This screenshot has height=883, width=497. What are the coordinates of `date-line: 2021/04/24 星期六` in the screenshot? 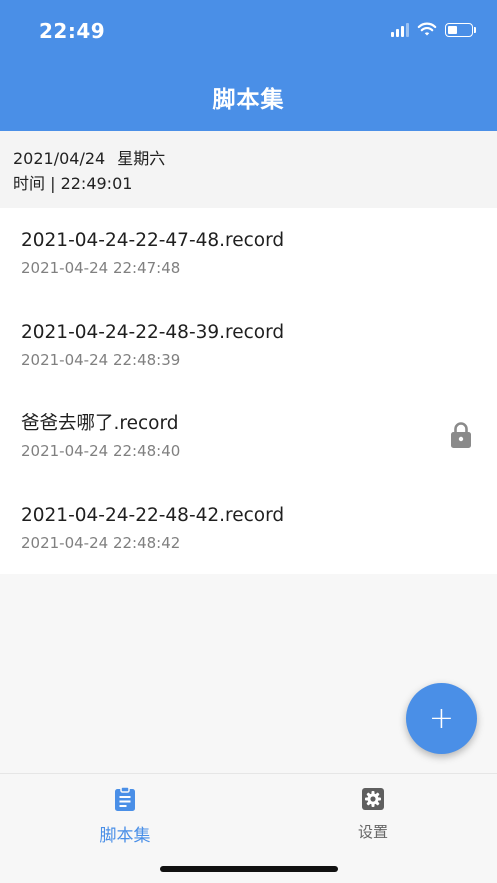 It's located at (248, 158).